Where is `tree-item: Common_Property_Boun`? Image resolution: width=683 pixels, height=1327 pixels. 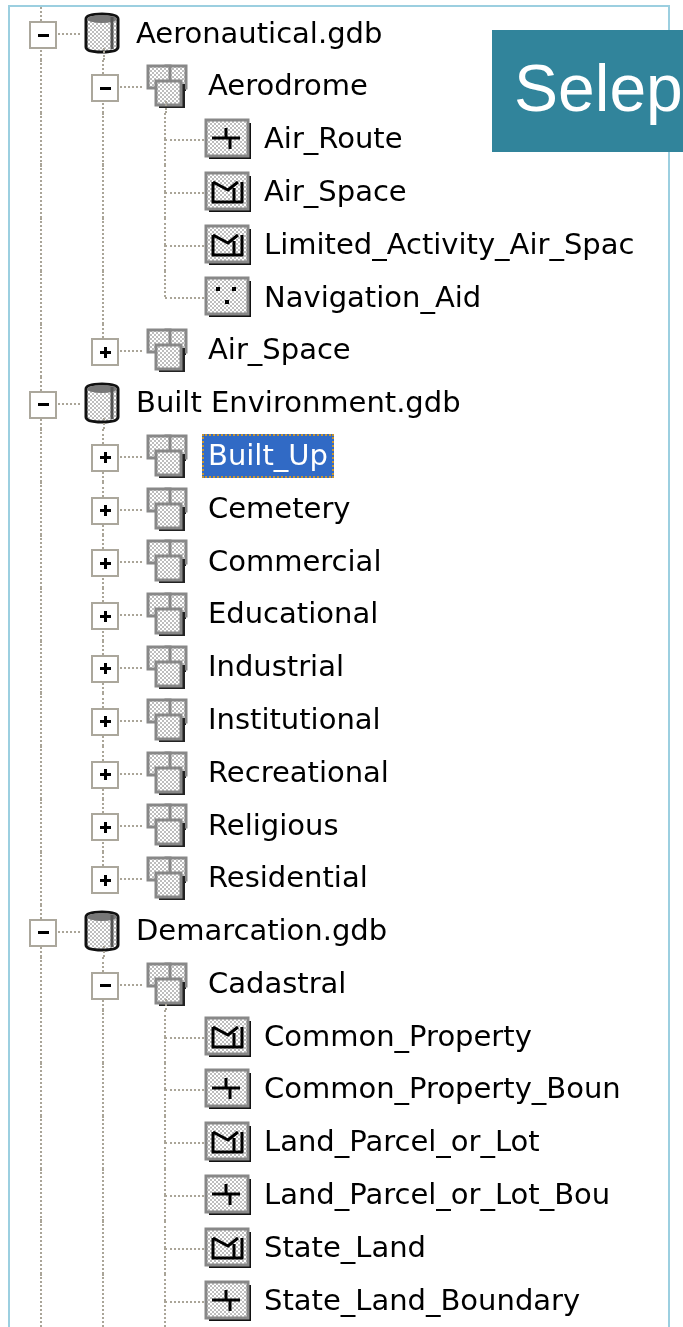
tree-item: Common_Property_Boun is located at coordinates (442, 1089).